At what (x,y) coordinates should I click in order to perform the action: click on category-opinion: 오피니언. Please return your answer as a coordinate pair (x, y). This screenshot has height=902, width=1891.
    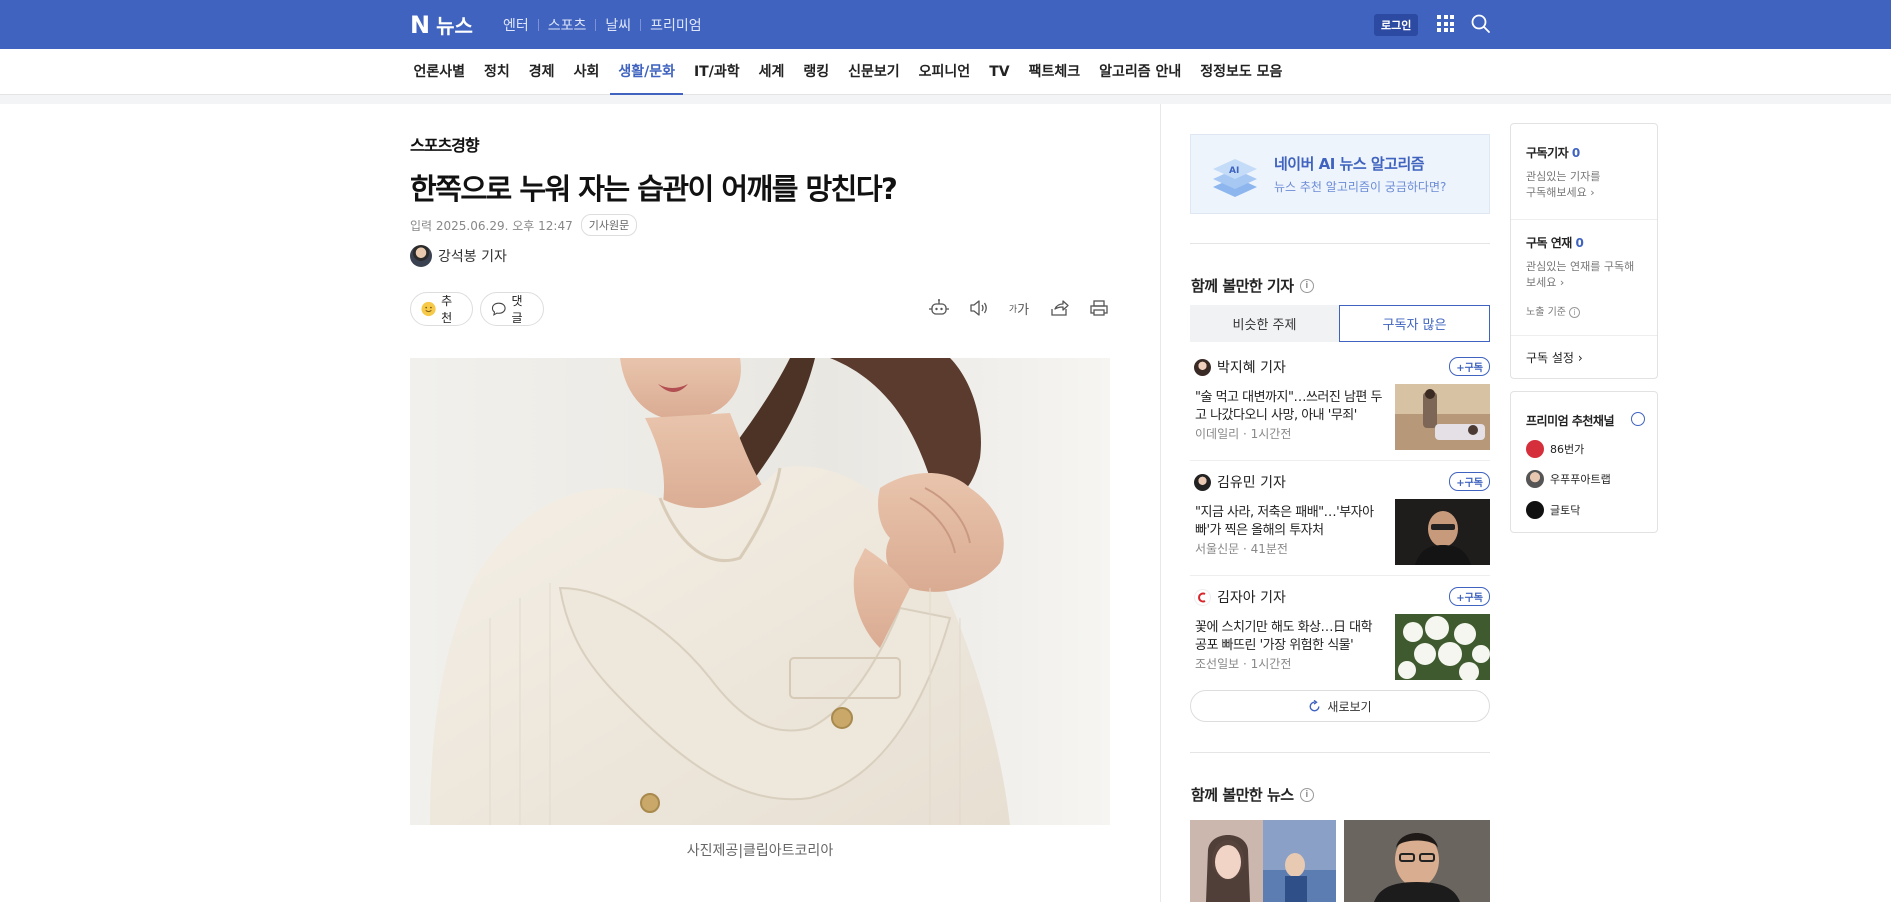
    Looking at the image, I should click on (944, 72).